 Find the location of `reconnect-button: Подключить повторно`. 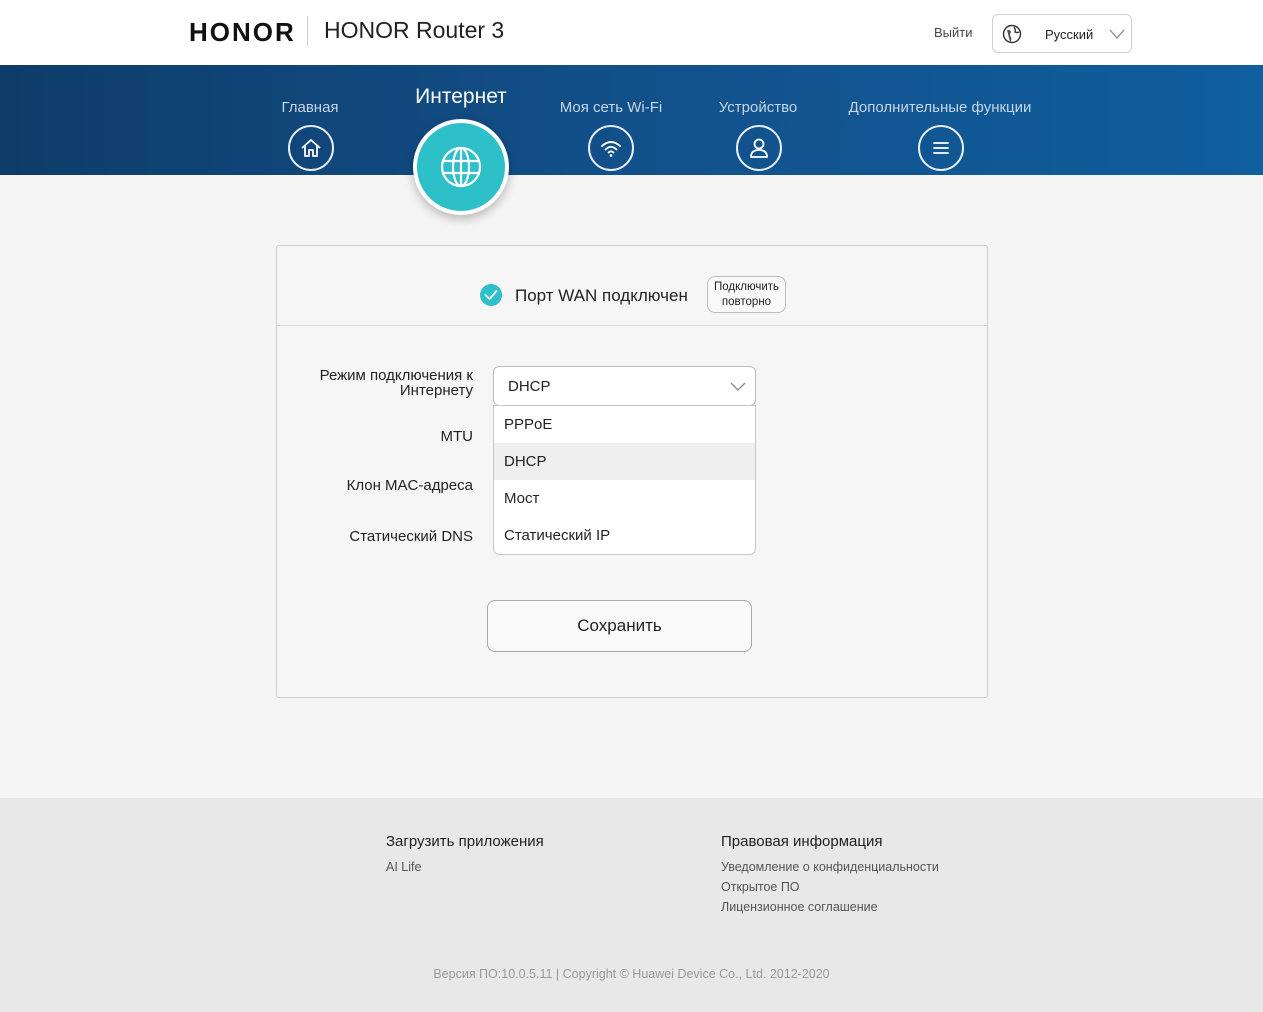

reconnect-button: Подключить повторно is located at coordinates (746, 294).